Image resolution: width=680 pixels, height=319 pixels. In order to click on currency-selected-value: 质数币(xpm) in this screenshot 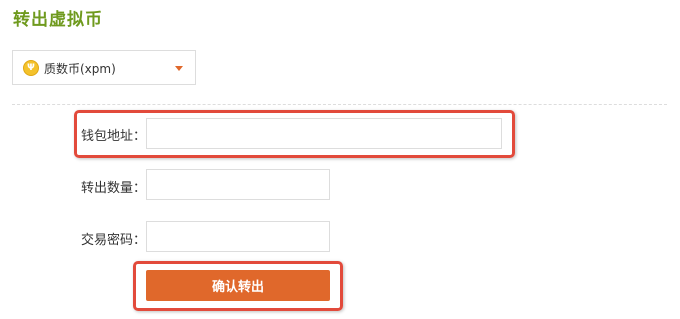, I will do `click(80, 69)`.